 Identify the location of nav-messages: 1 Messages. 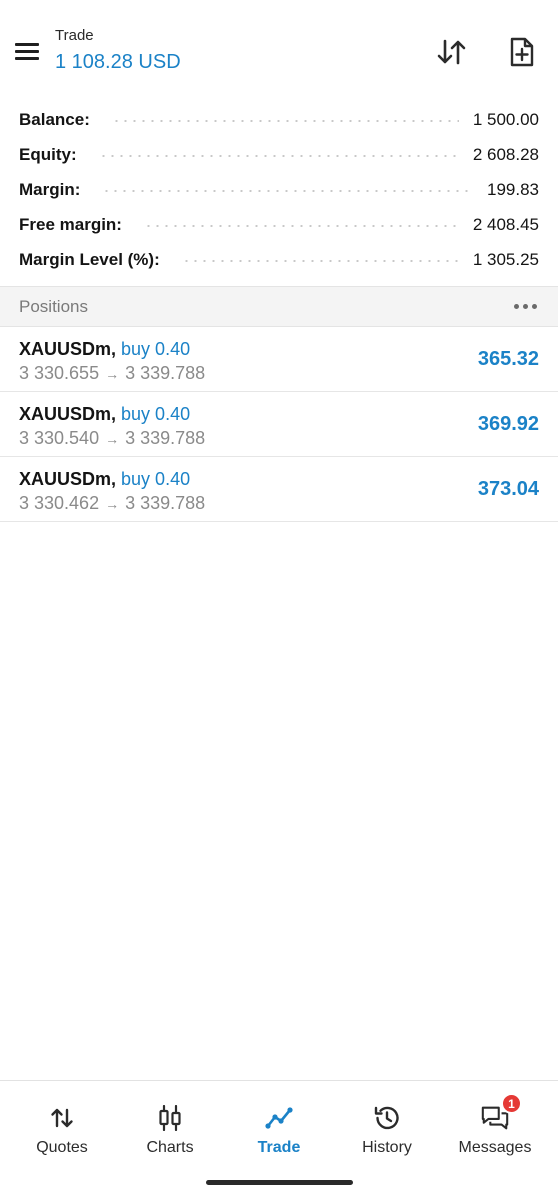
(495, 1126).